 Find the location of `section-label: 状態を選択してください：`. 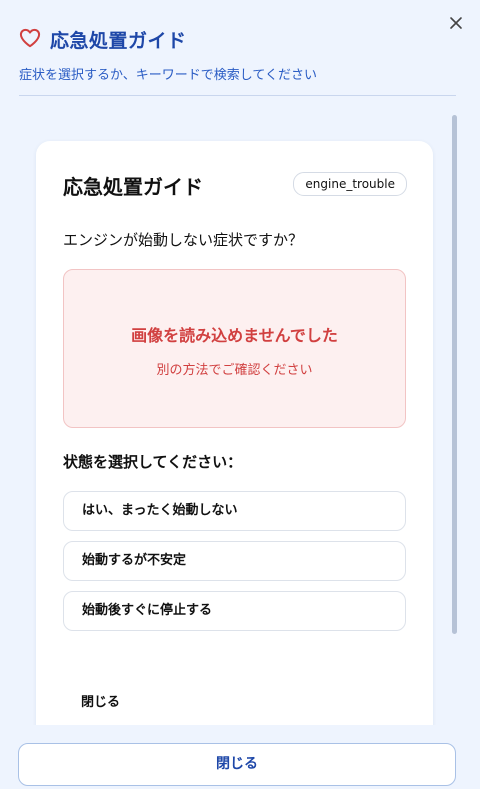

section-label: 状態を選択してください： is located at coordinates (153, 462).